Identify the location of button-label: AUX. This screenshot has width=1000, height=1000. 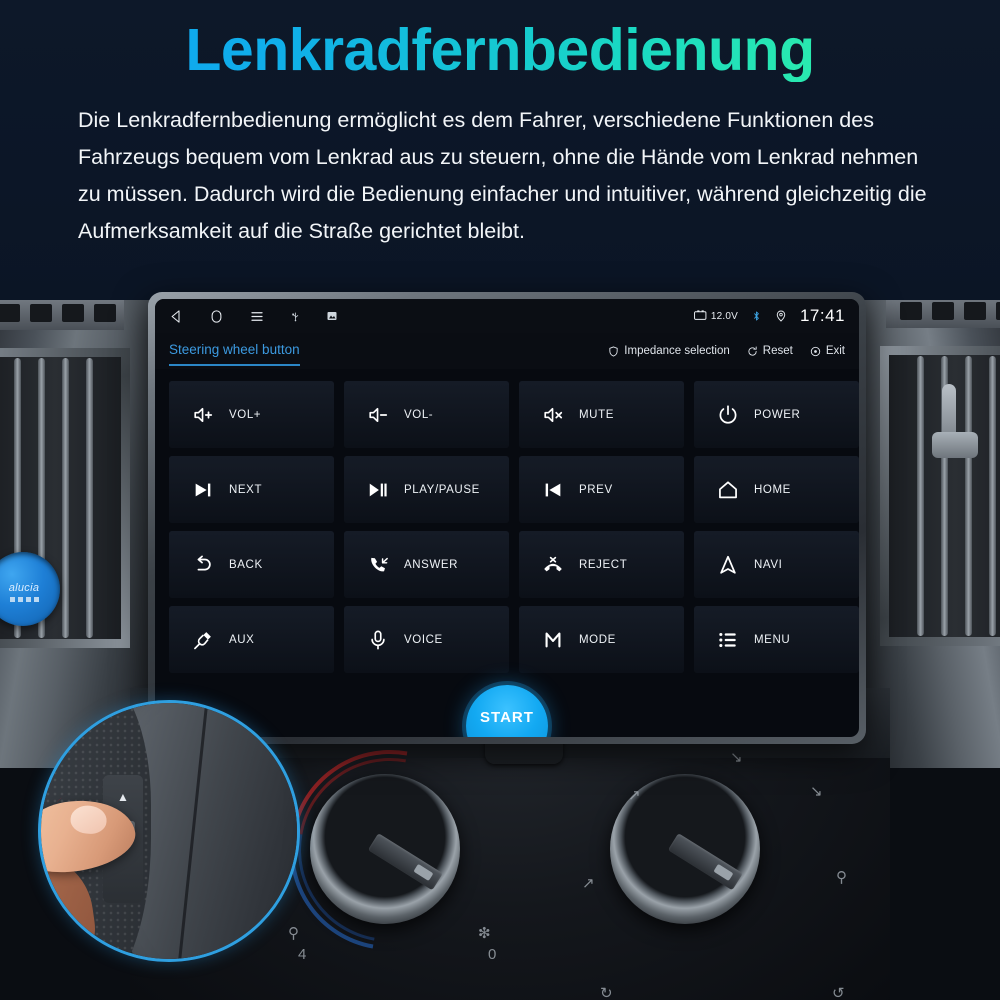
(242, 639).